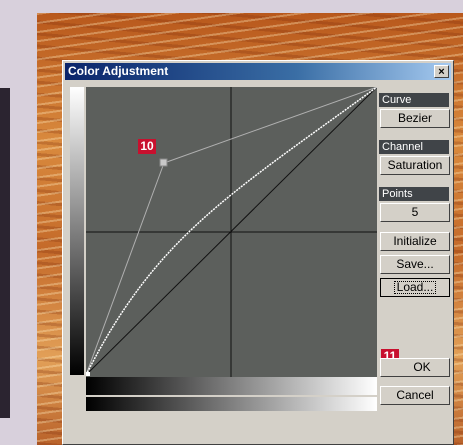  Describe the element at coordinates (414, 194) in the screenshot. I see `points-label: Points` at that location.